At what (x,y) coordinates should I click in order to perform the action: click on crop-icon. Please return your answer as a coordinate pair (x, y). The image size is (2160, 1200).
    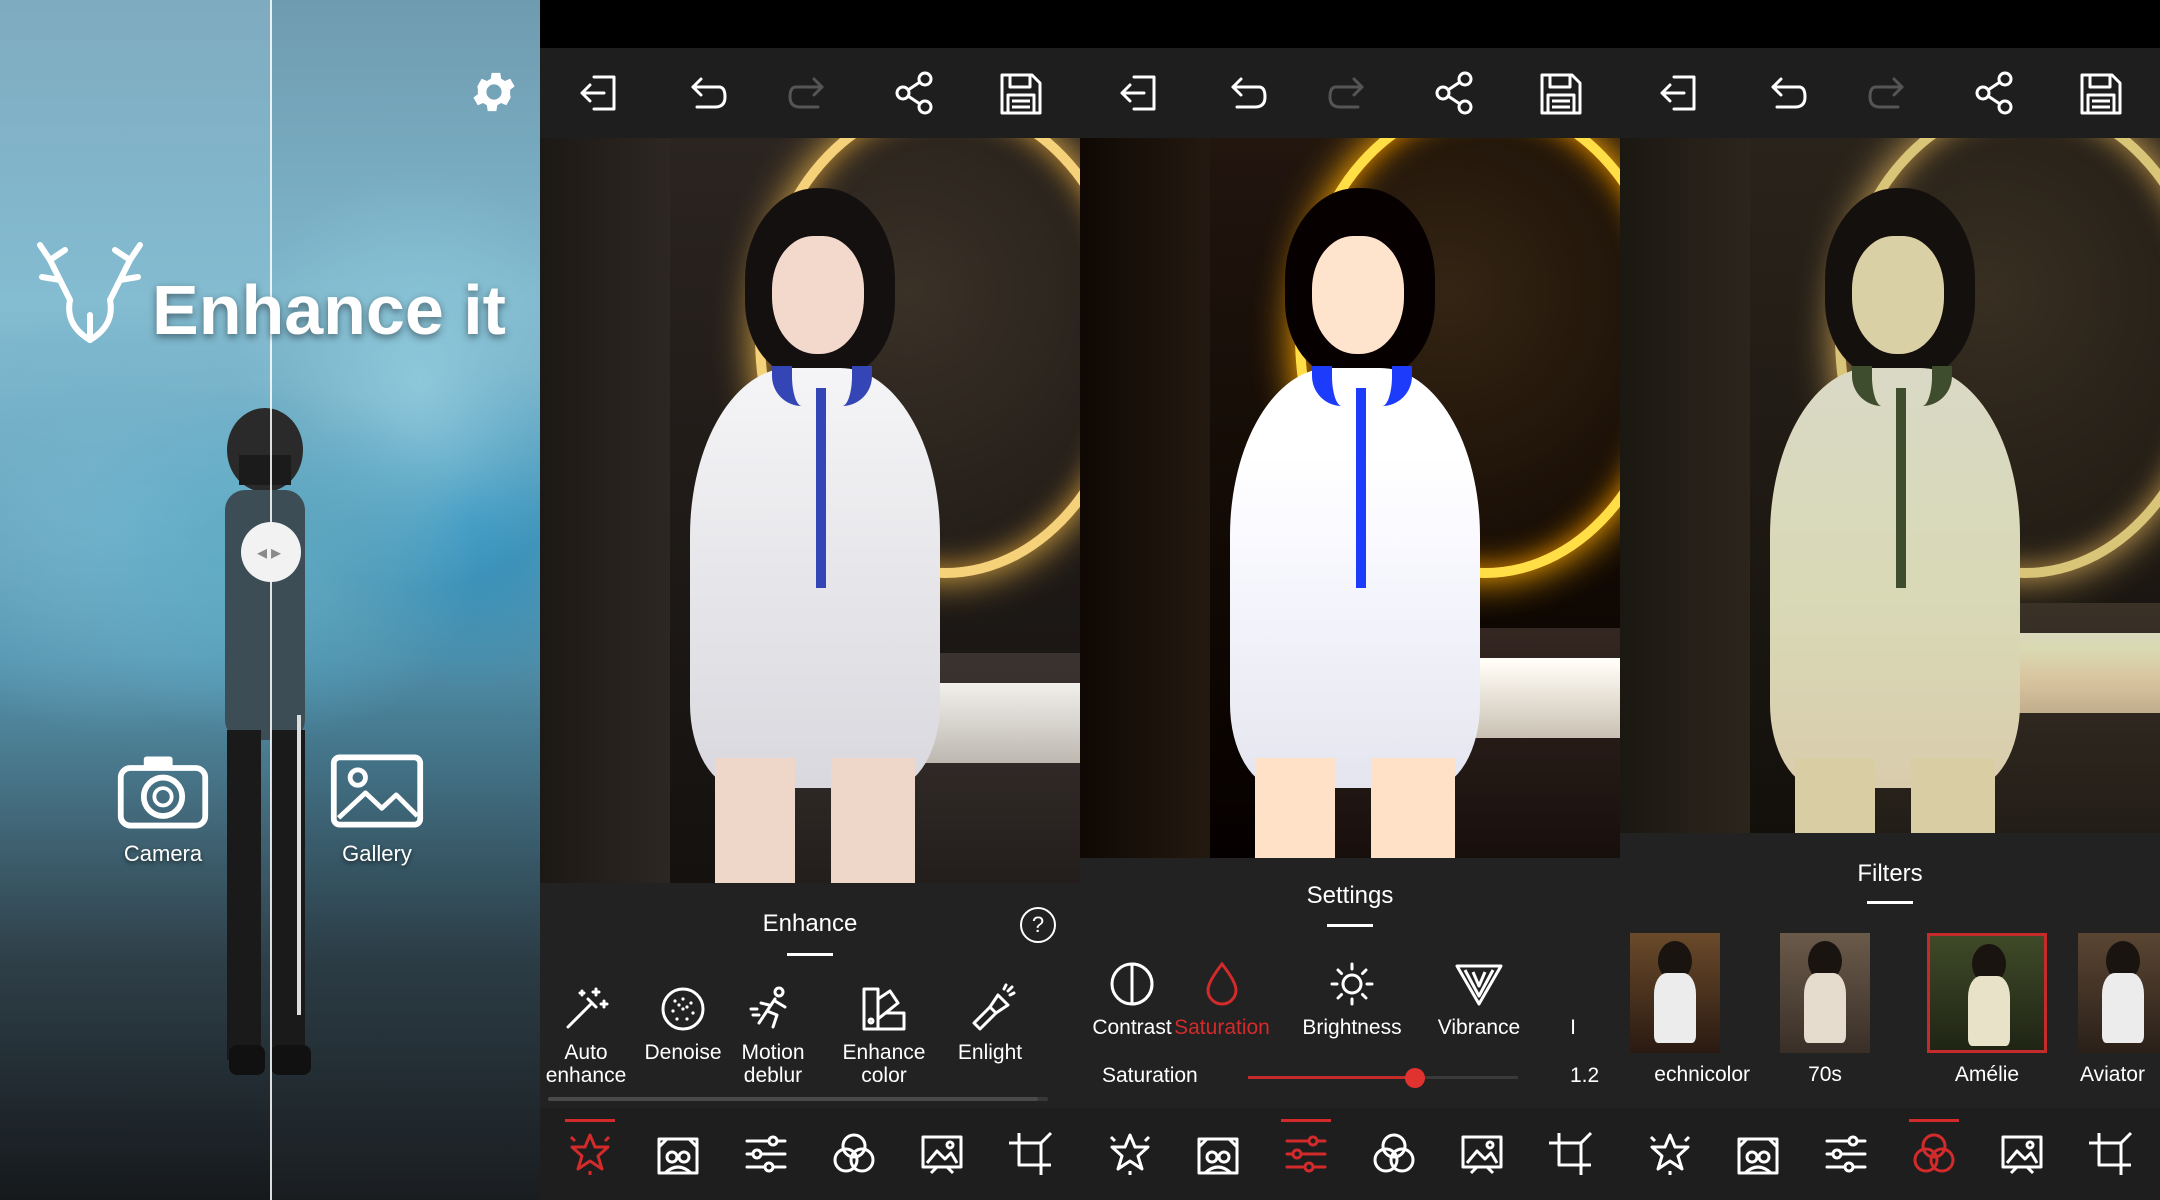
    Looking at the image, I should click on (1030, 1154).